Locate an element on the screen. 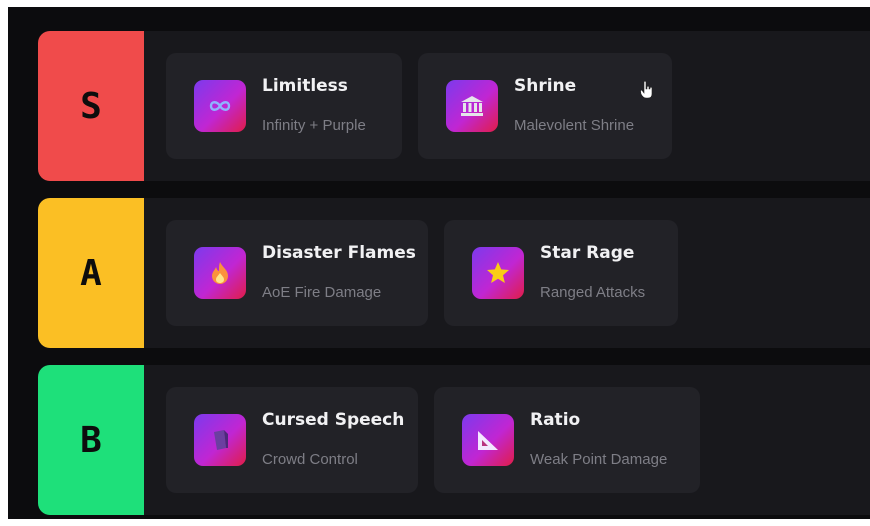  technique-card-limitless: Limitless Infinity + Purple is located at coordinates (284, 106).